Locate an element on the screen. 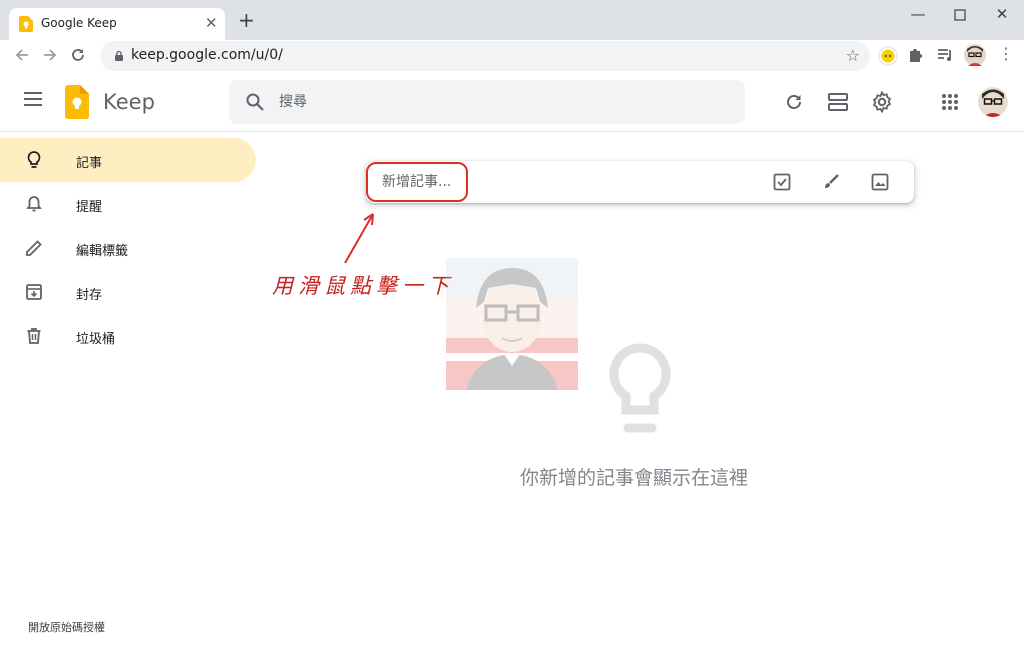 This screenshot has width=1024, height=649. archive-icon is located at coordinates (34, 292).